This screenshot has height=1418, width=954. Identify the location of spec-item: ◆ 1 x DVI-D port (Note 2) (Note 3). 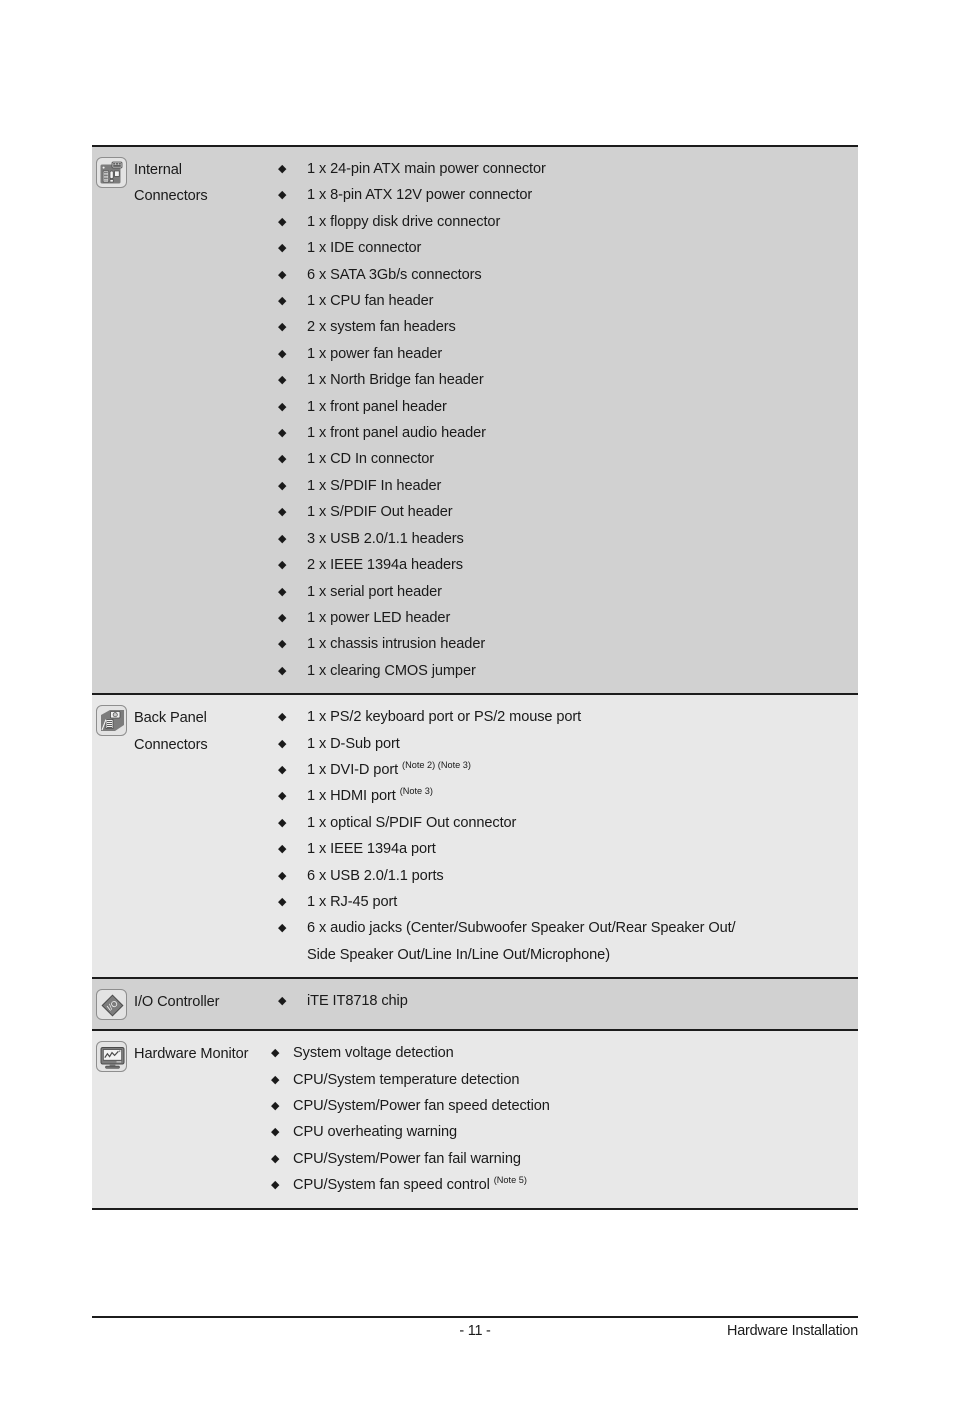
(567, 770).